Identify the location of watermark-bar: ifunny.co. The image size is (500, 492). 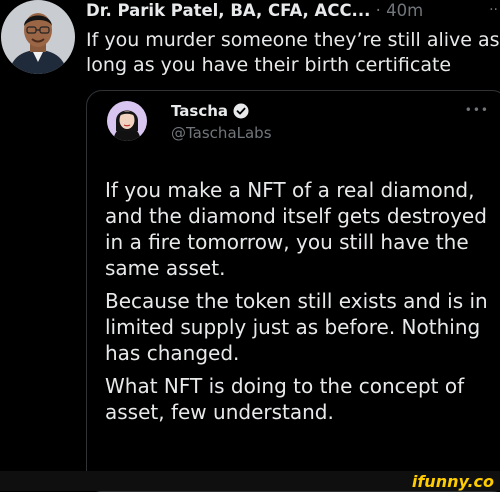
(250, 481).